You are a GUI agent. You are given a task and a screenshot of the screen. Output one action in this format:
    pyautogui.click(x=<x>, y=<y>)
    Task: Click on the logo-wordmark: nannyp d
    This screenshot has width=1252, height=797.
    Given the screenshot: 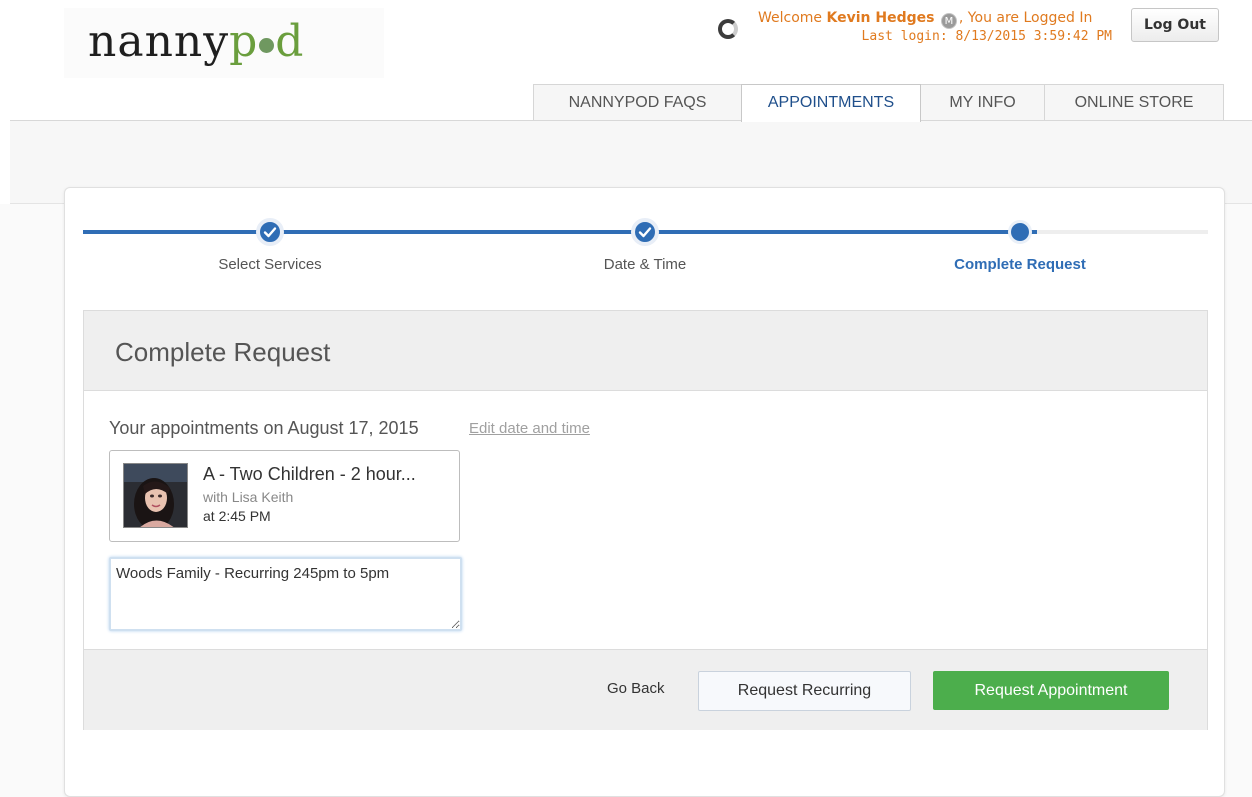 What is the action you would take?
    pyautogui.click(x=196, y=41)
    